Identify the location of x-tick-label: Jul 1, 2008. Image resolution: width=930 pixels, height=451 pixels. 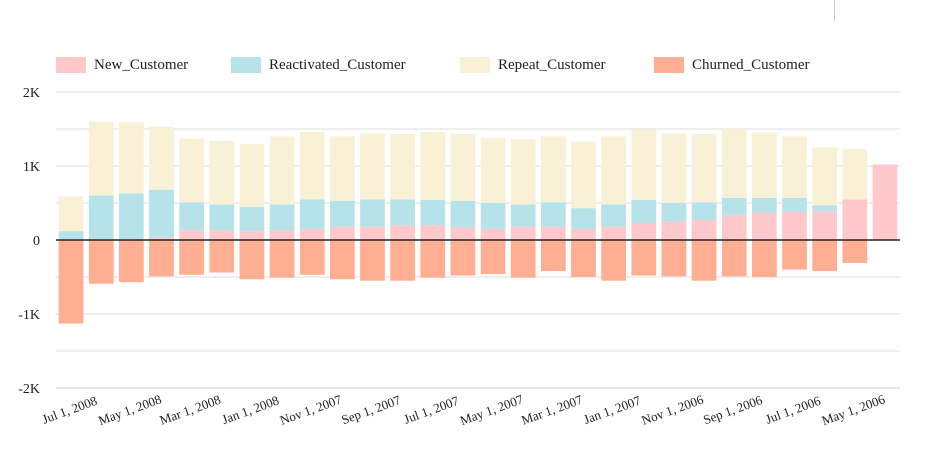
(69, 410).